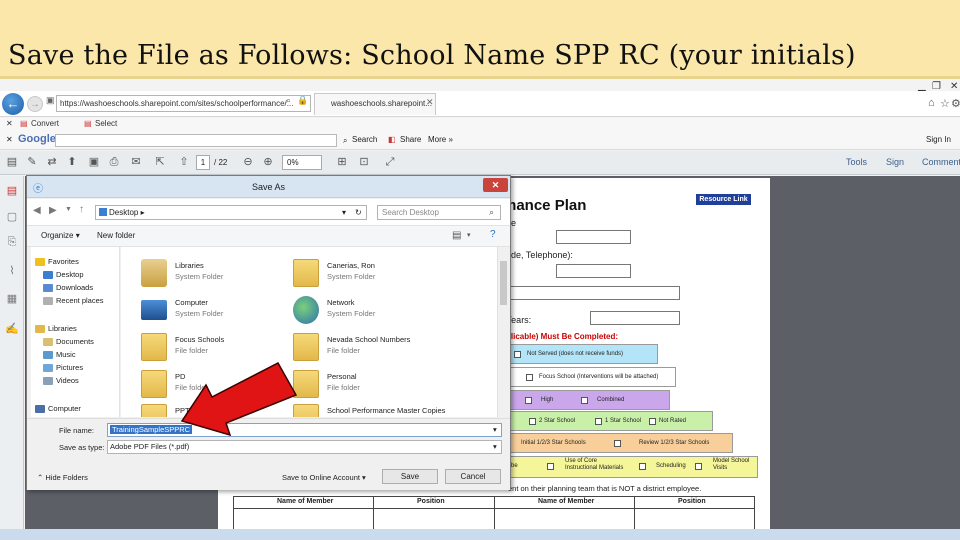 The height and width of the screenshot is (540, 960). I want to click on convert-link: Convert, so click(45, 123).